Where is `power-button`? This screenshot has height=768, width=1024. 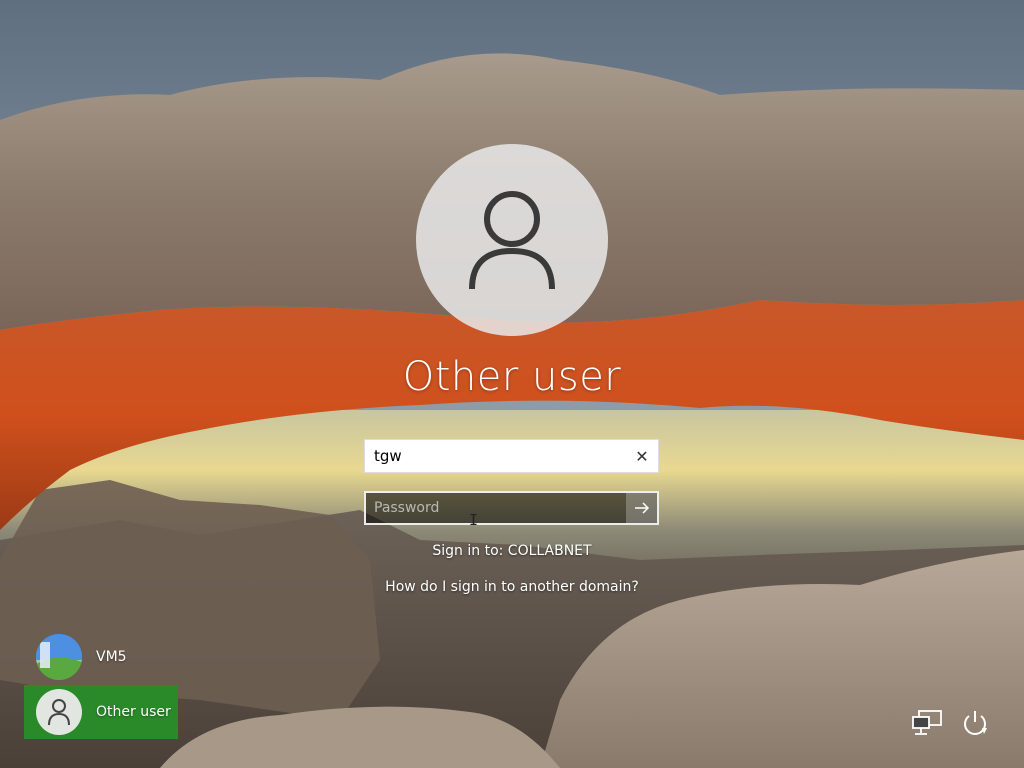 power-button is located at coordinates (975, 723).